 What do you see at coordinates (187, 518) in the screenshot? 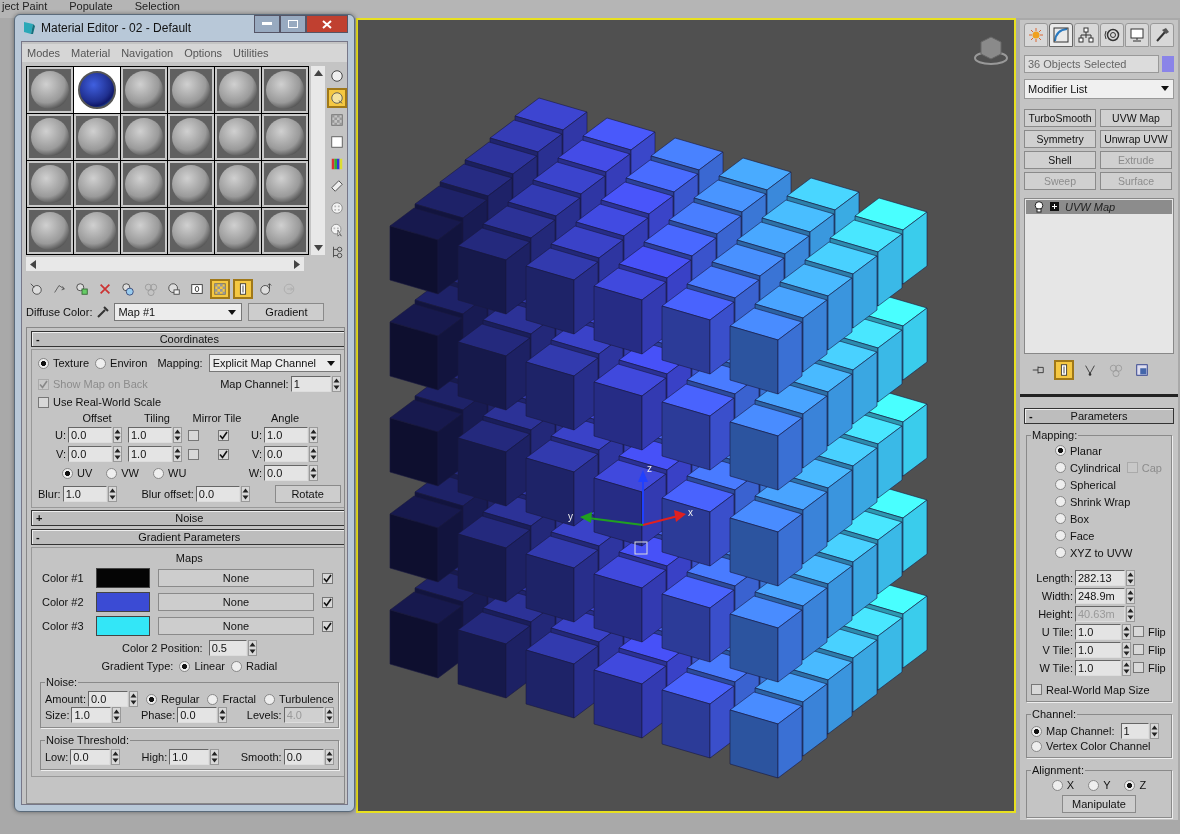
I see `rollout-header: + Noise` at bounding box center [187, 518].